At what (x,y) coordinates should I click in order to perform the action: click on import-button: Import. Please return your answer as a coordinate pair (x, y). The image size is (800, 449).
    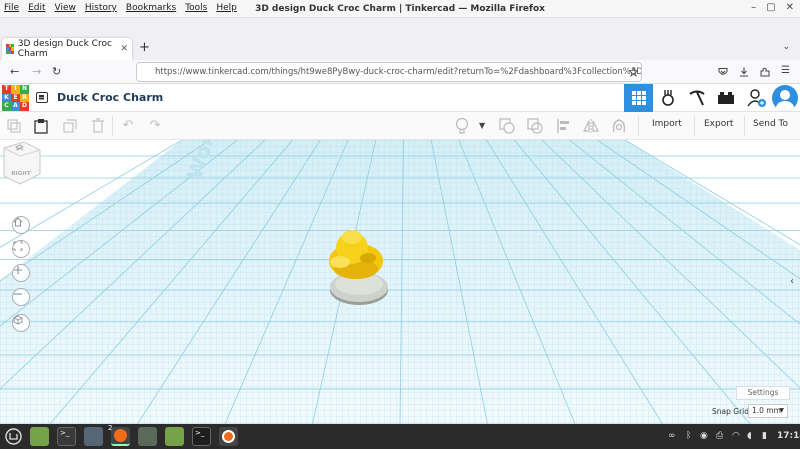
    Looking at the image, I should click on (667, 124).